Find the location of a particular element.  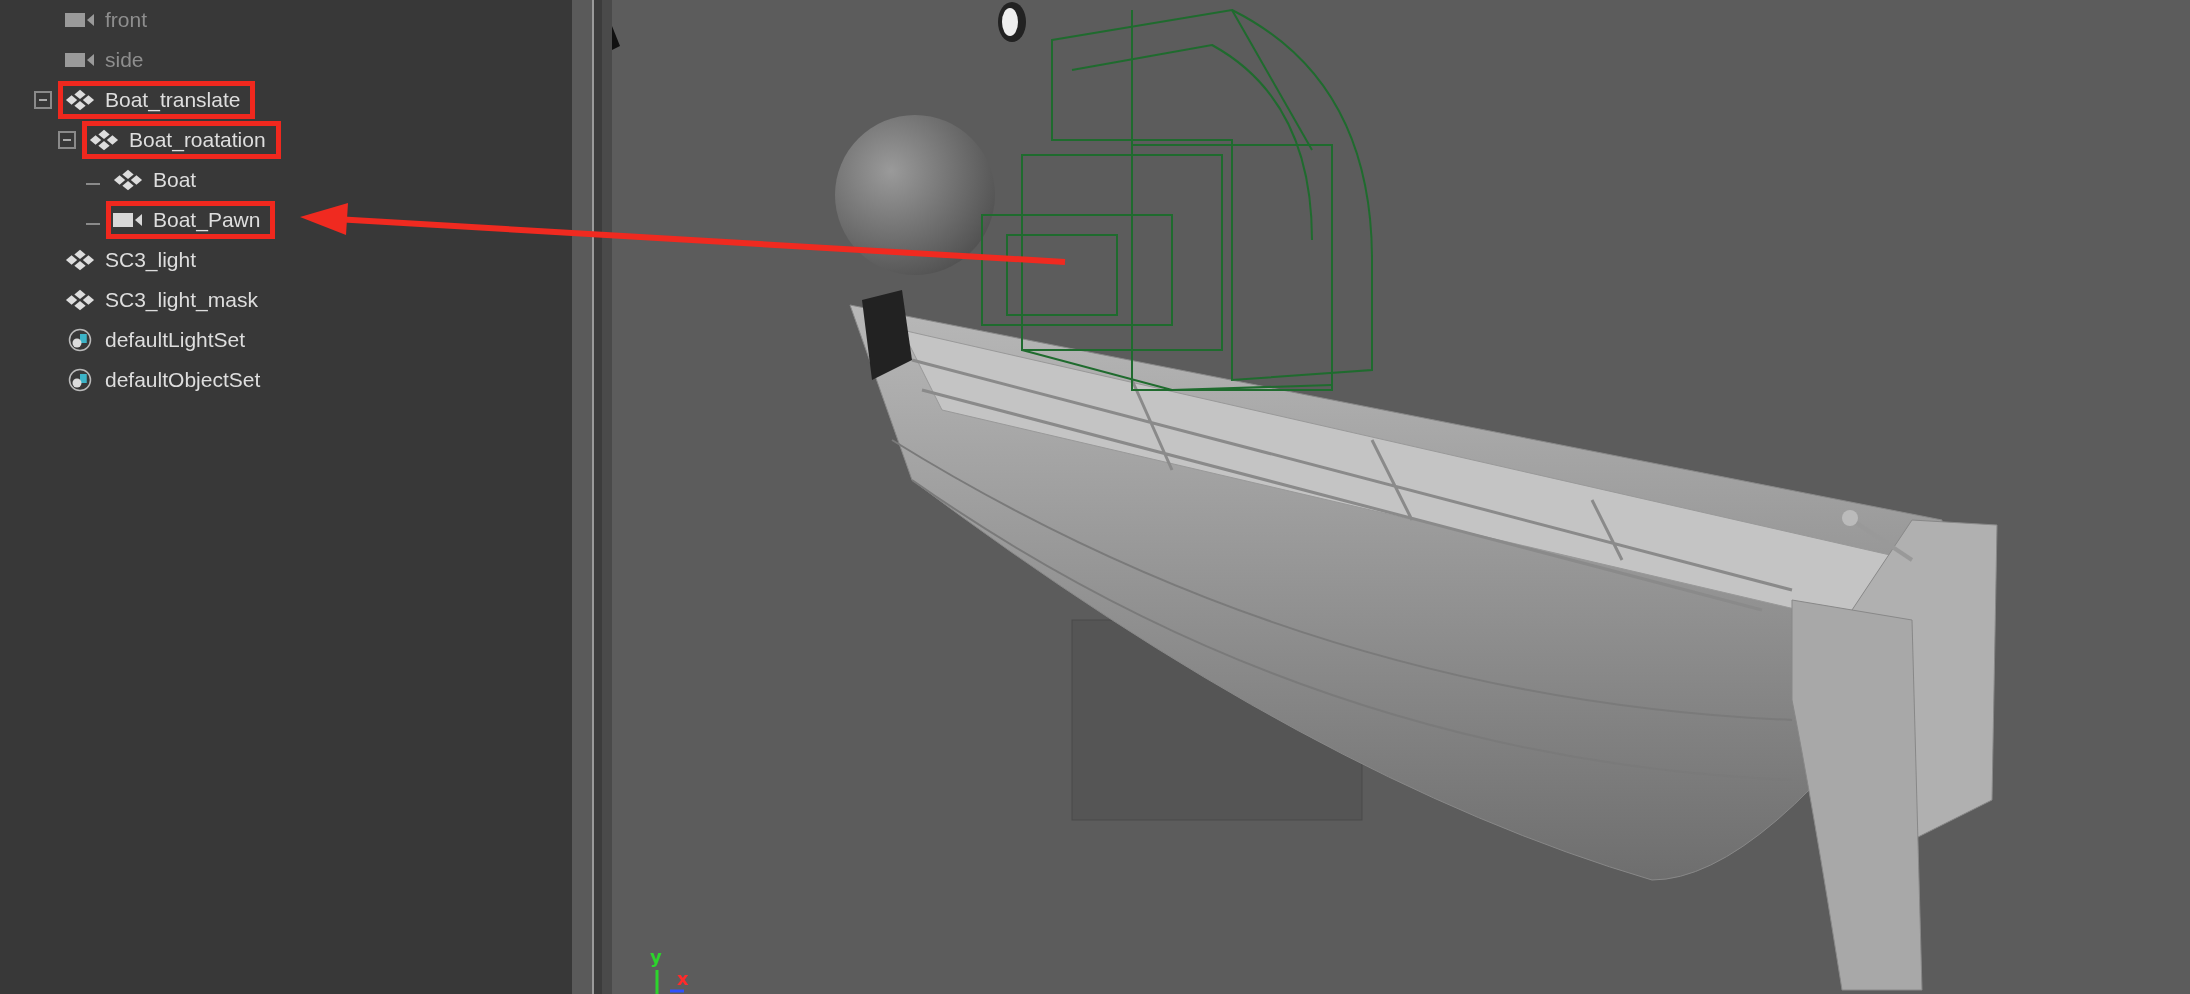

outliner-item: Boat_roatation is located at coordinates (197, 140).